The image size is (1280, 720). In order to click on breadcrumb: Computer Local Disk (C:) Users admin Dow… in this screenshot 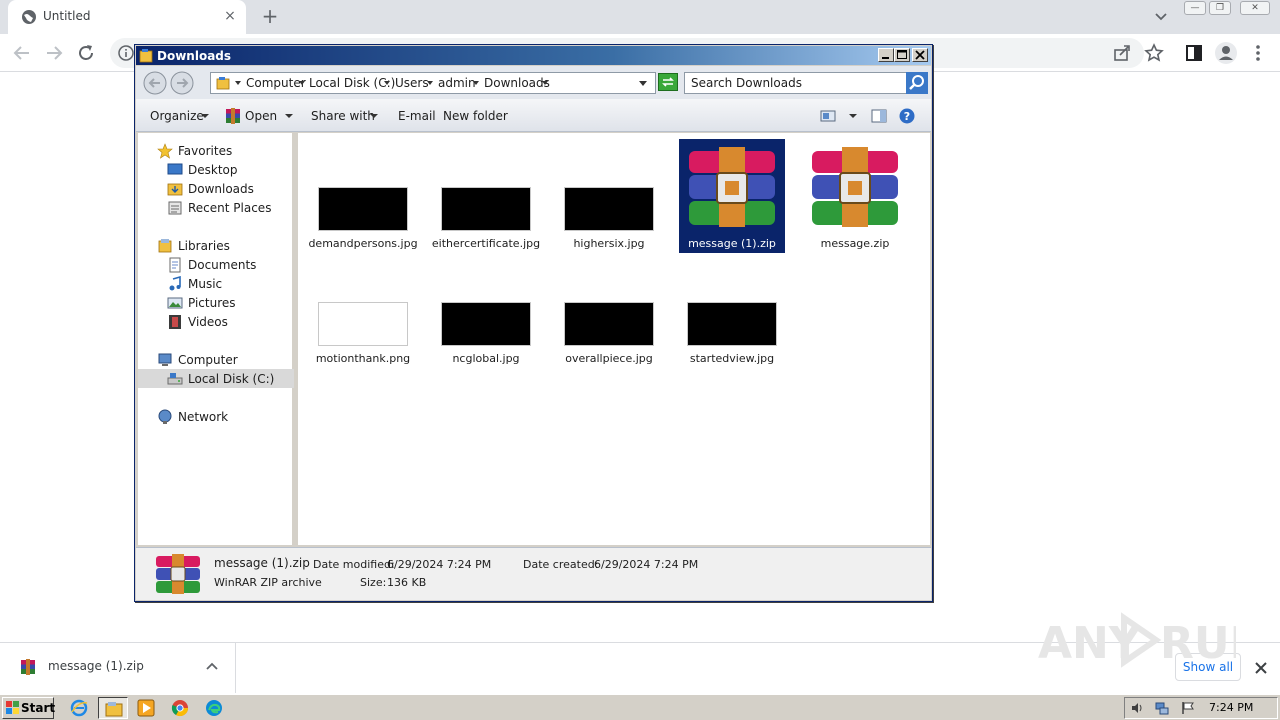, I will do `click(433, 83)`.